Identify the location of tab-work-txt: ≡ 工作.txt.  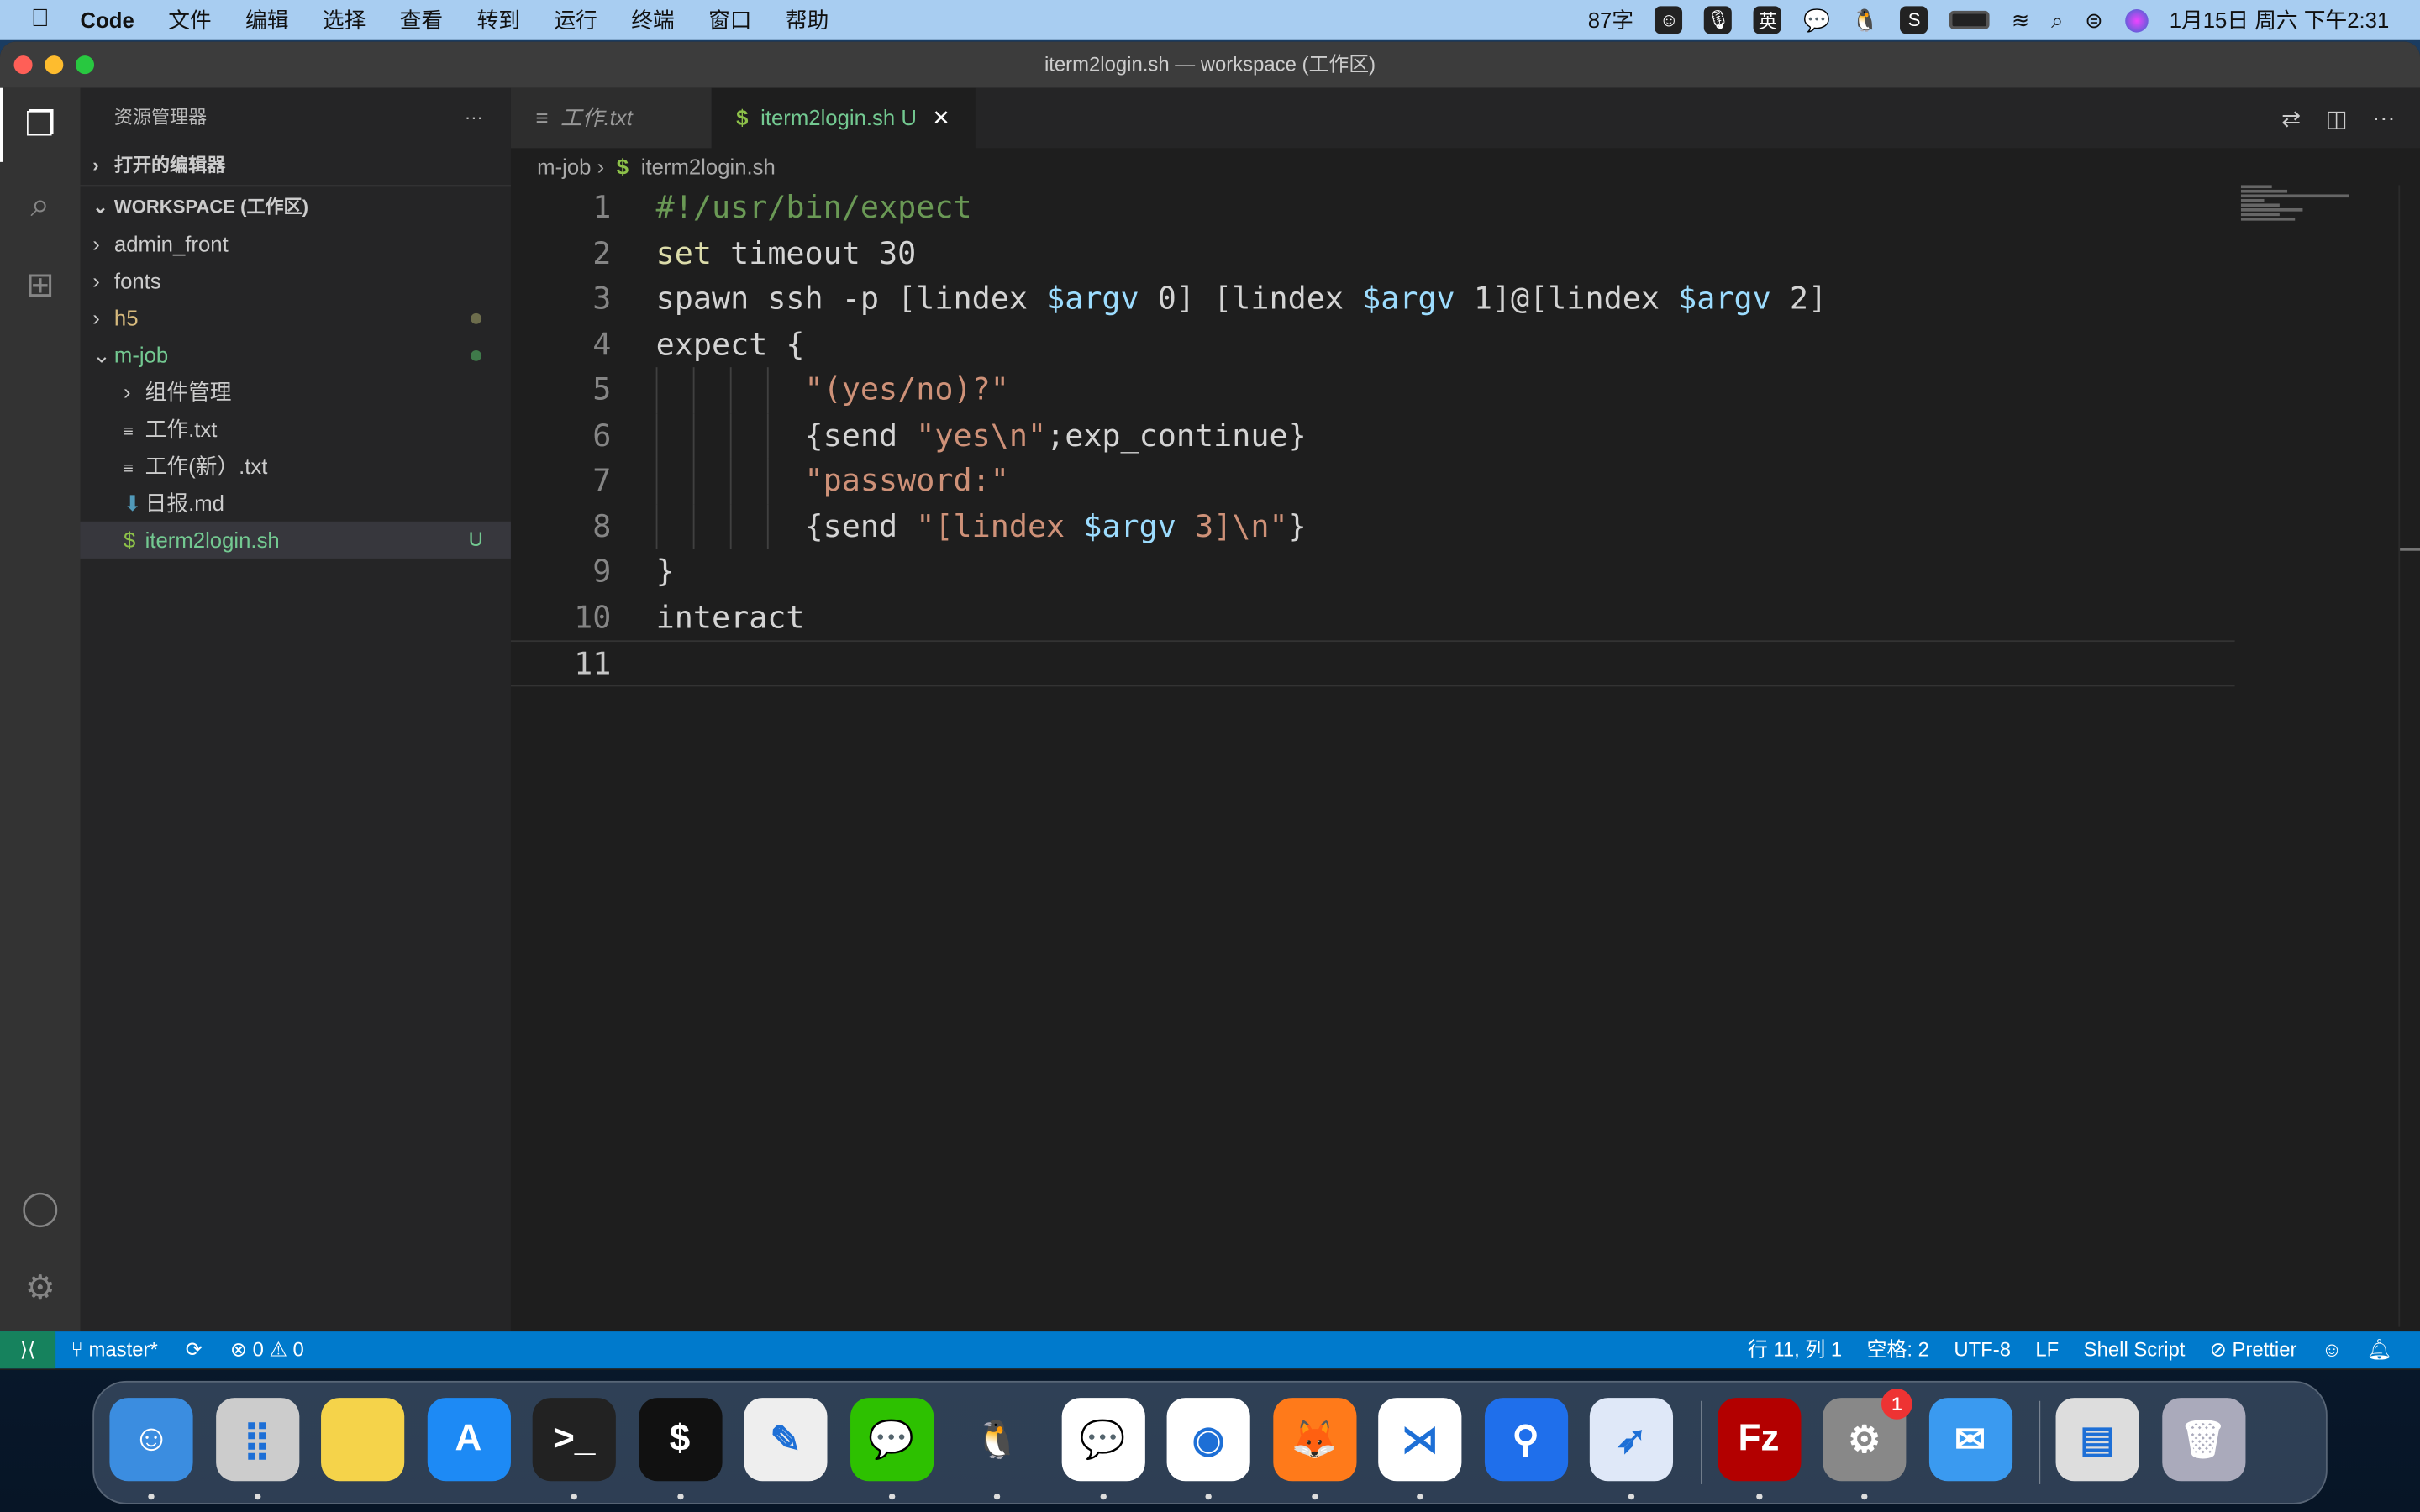
(611, 118).